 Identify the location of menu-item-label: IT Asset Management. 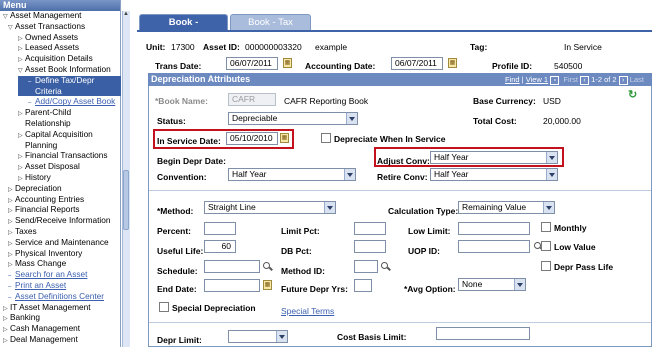
(50, 306).